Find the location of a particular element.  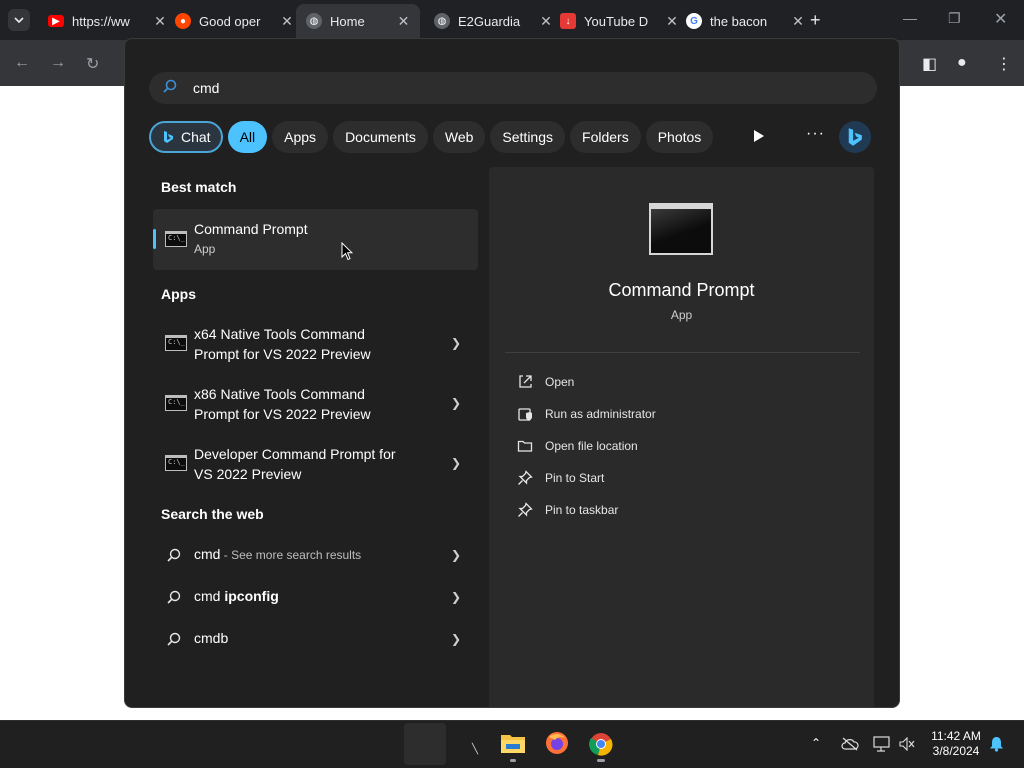

folder-icon is located at coordinates (525, 446).